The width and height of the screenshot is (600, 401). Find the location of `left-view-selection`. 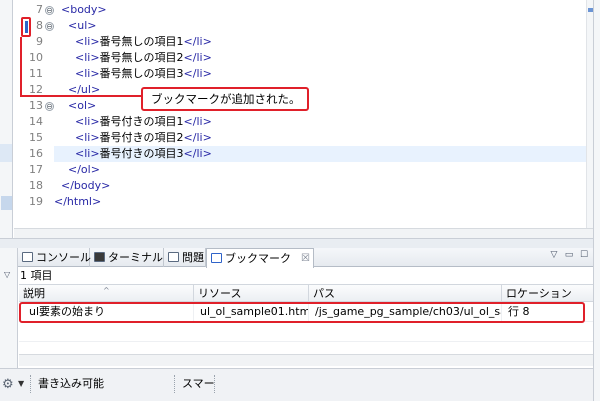

left-view-selection is located at coordinates (6, 203).